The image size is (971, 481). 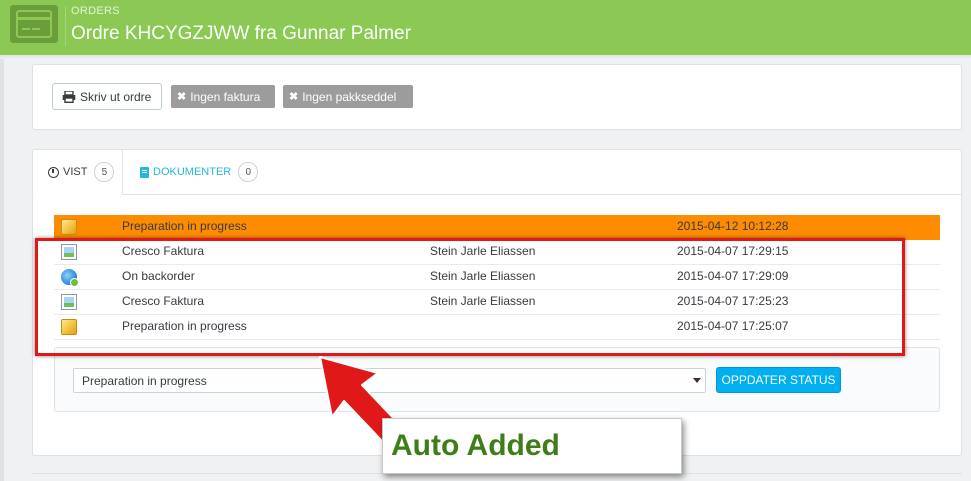 What do you see at coordinates (69, 96) in the screenshot?
I see `printer-icon` at bounding box center [69, 96].